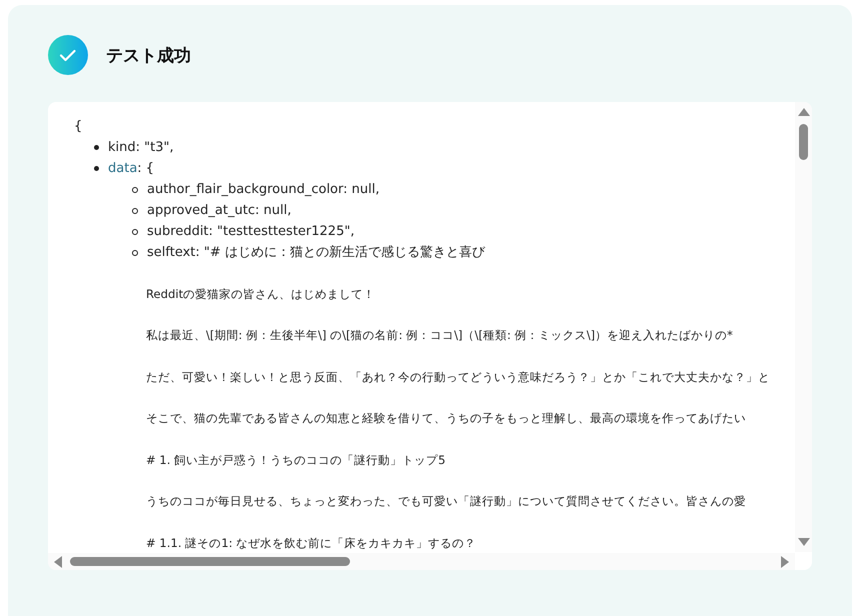 The width and height of the screenshot is (854, 616). What do you see at coordinates (250, 232) in the screenshot?
I see `json-text: subreddit: "testtesttester1225",` at bounding box center [250, 232].